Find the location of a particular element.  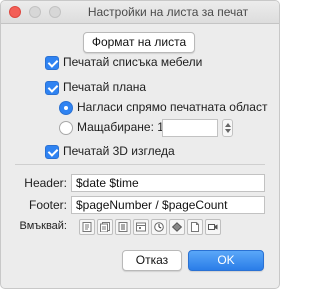

scale-input is located at coordinates (190, 128).